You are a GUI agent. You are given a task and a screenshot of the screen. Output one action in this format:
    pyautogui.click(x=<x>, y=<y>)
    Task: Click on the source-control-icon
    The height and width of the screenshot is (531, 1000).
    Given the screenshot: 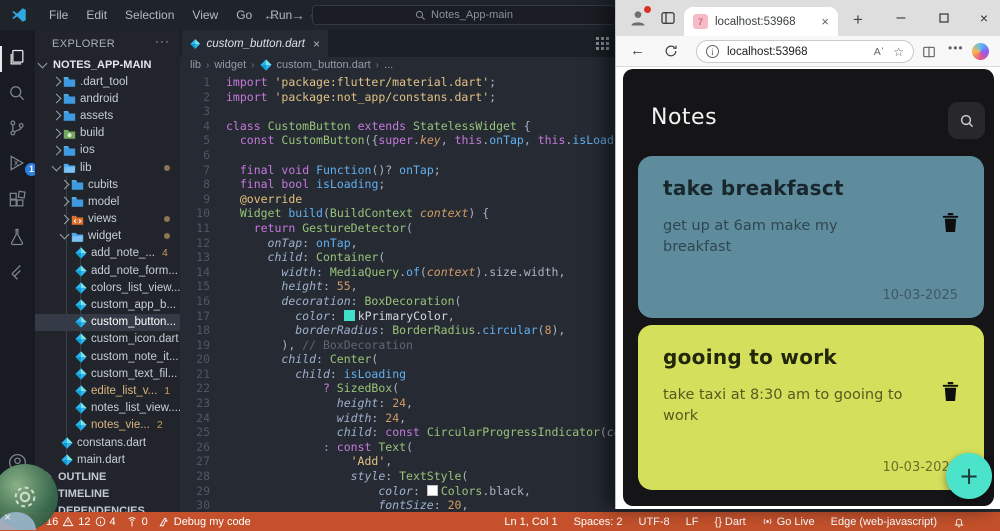 What is the action you would take?
    pyautogui.click(x=18, y=129)
    